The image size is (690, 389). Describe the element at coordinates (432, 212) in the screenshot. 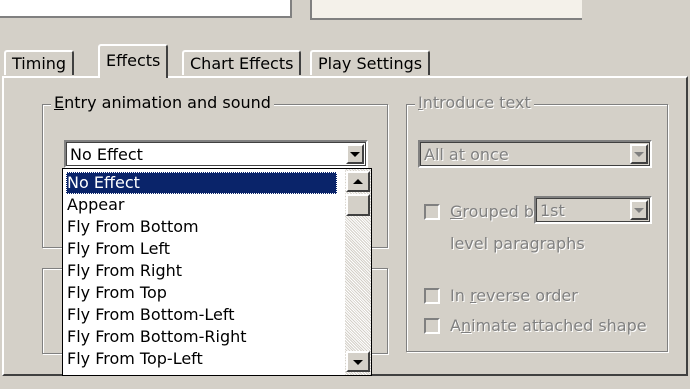

I see `grouped-by-checkbox` at that location.